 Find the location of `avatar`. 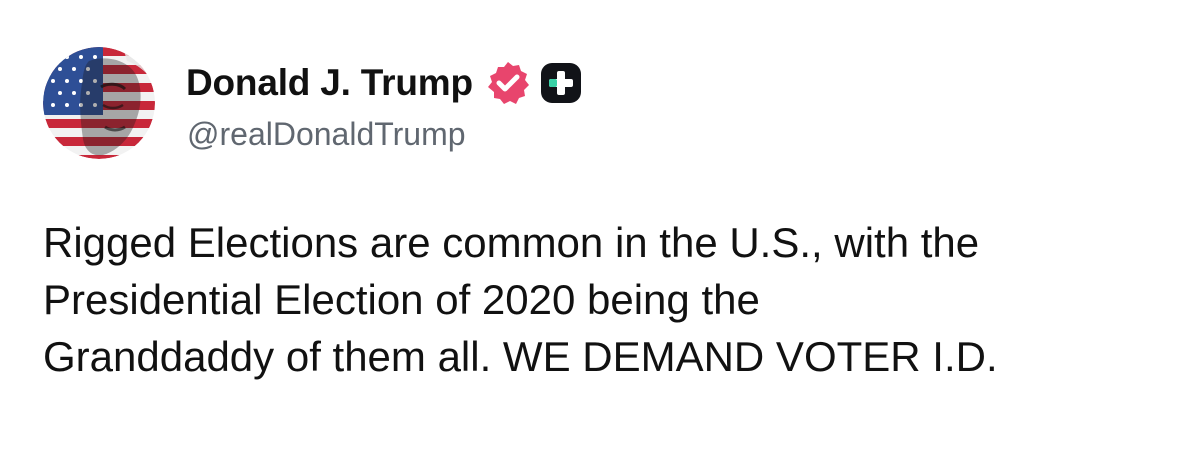

avatar is located at coordinates (99, 103).